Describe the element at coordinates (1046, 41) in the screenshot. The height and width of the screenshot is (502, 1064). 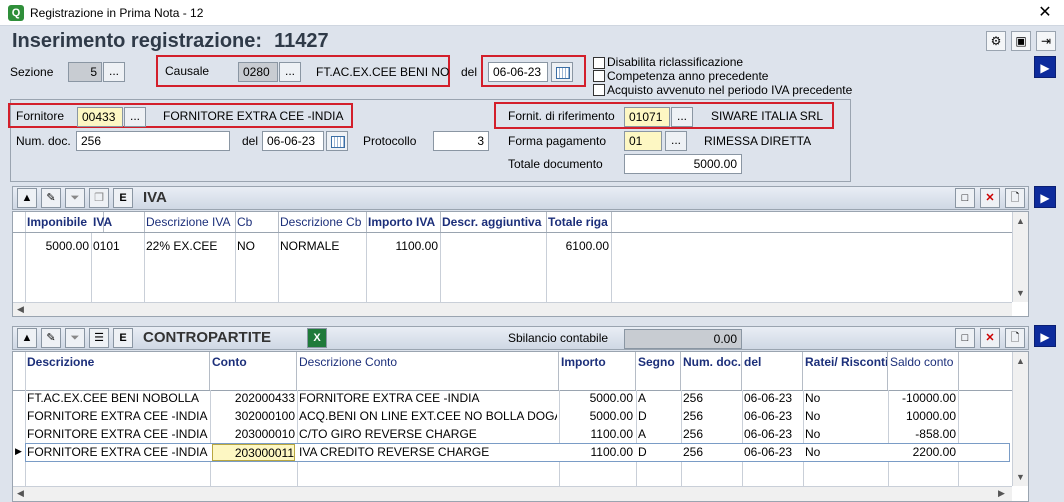
I see `exit-icon: ⇥` at that location.